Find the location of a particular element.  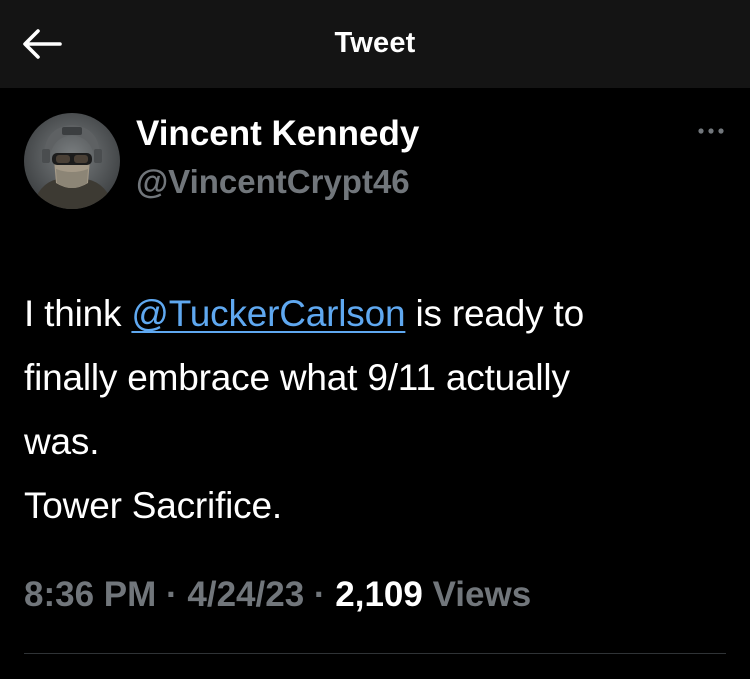

tweet-text-segment: I think is located at coordinates (78, 313).